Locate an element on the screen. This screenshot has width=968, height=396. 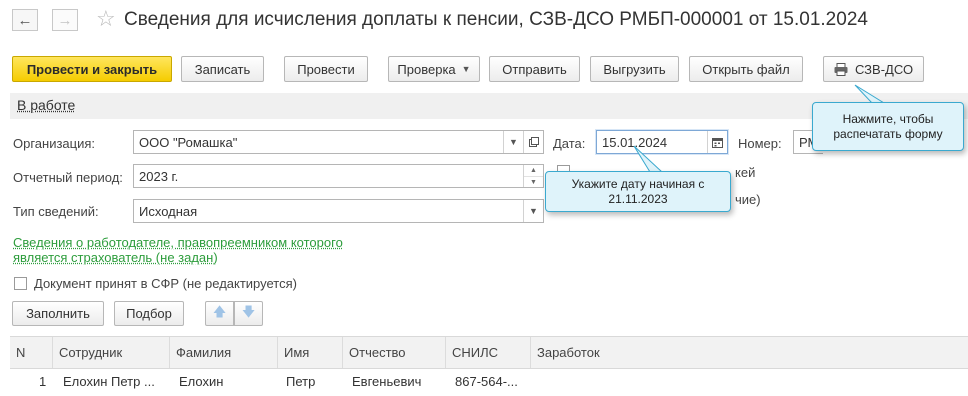
date-hint-text: Укажите дату начиная с 21.11.2023 is located at coordinates (638, 191).